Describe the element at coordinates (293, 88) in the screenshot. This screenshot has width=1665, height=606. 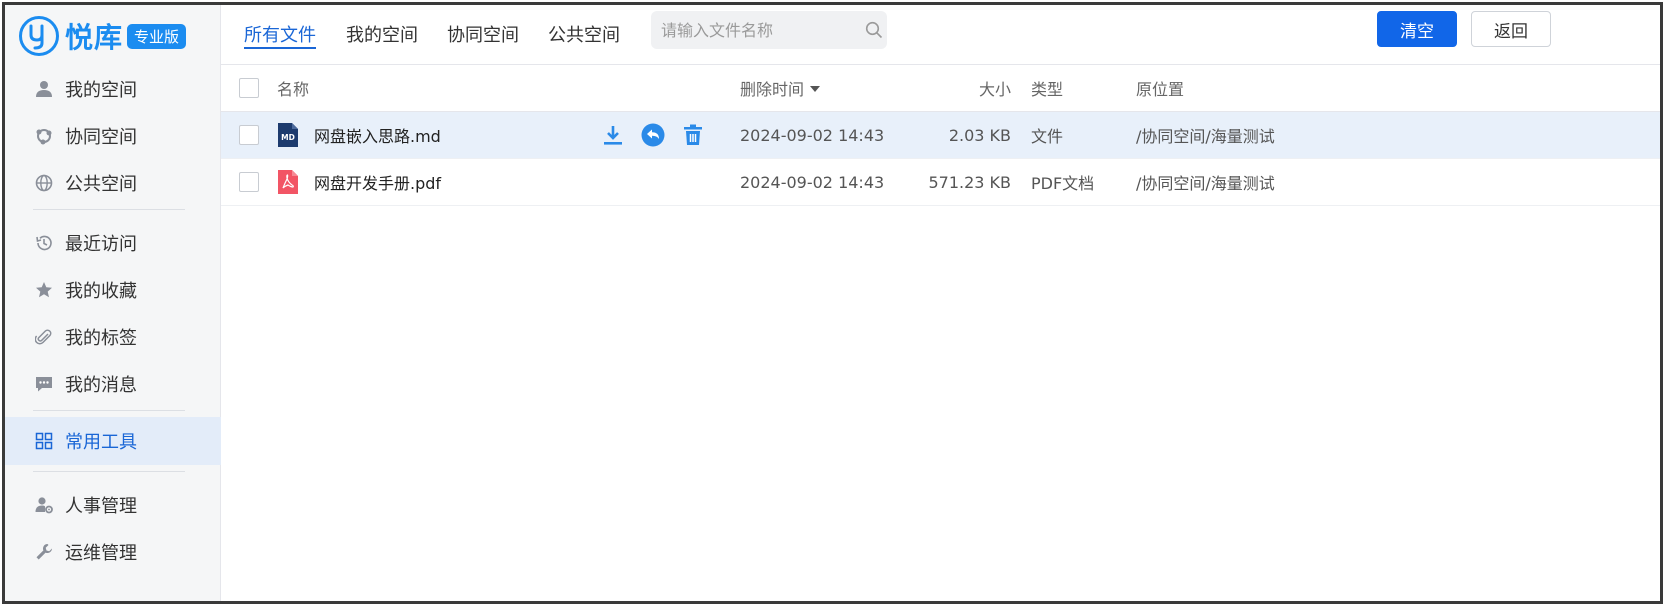
I see `column-header-name: 名称` at that location.